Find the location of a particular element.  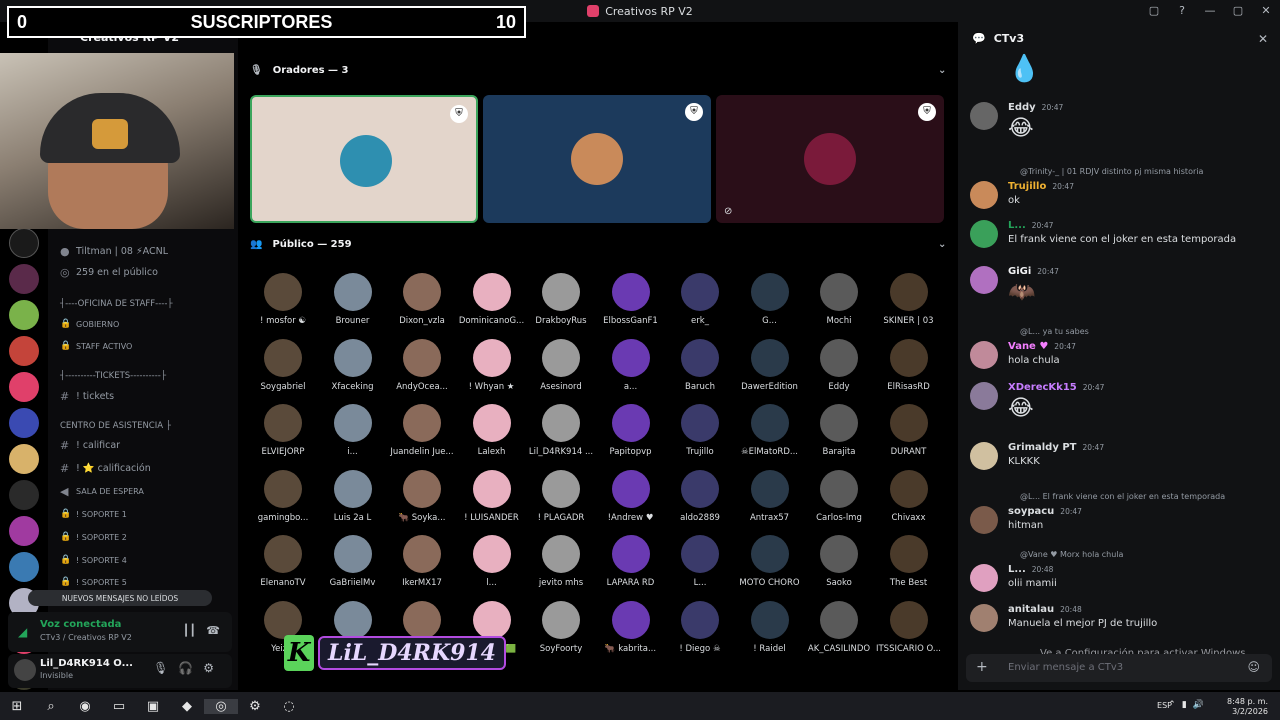

channel-soporte-4: 🔒! SOPORTE 4 is located at coordinates (143, 560).